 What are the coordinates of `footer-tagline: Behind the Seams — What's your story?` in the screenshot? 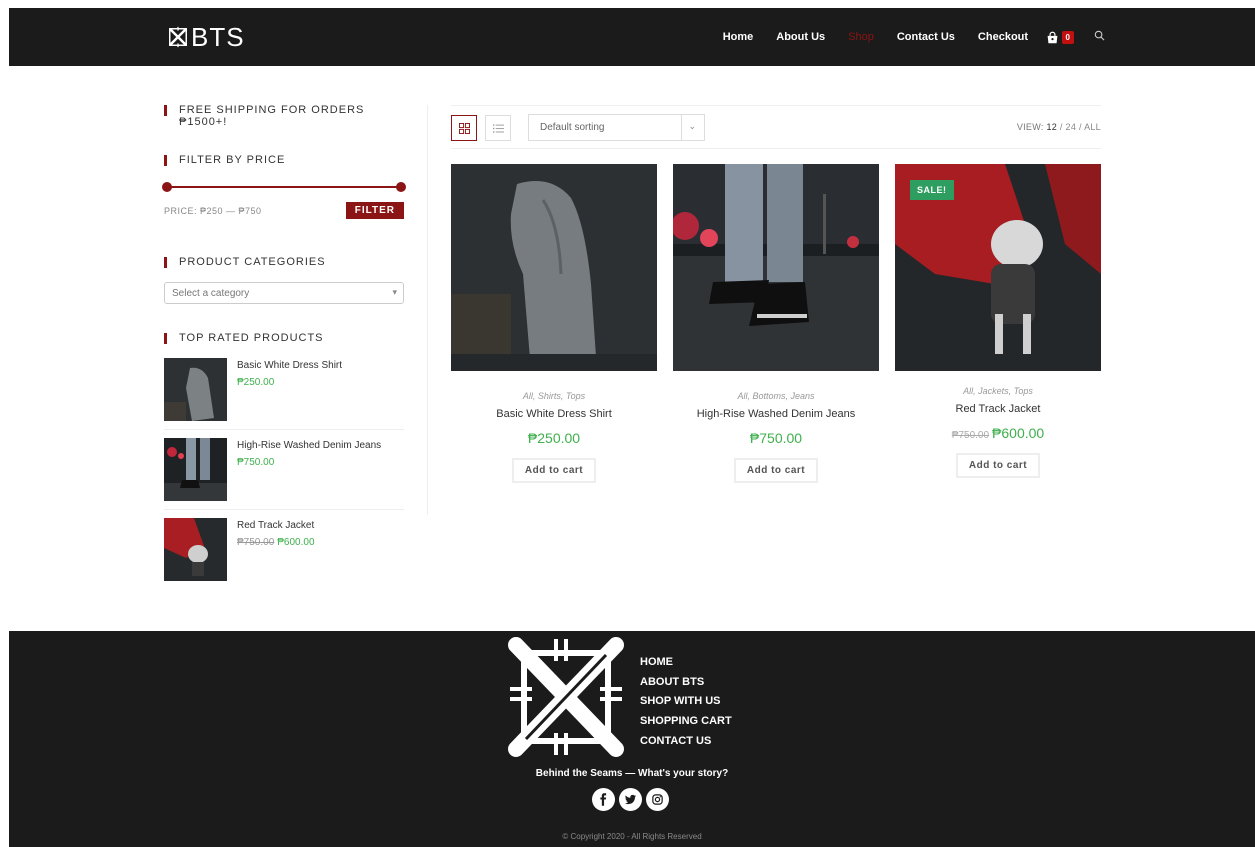 It's located at (632, 773).